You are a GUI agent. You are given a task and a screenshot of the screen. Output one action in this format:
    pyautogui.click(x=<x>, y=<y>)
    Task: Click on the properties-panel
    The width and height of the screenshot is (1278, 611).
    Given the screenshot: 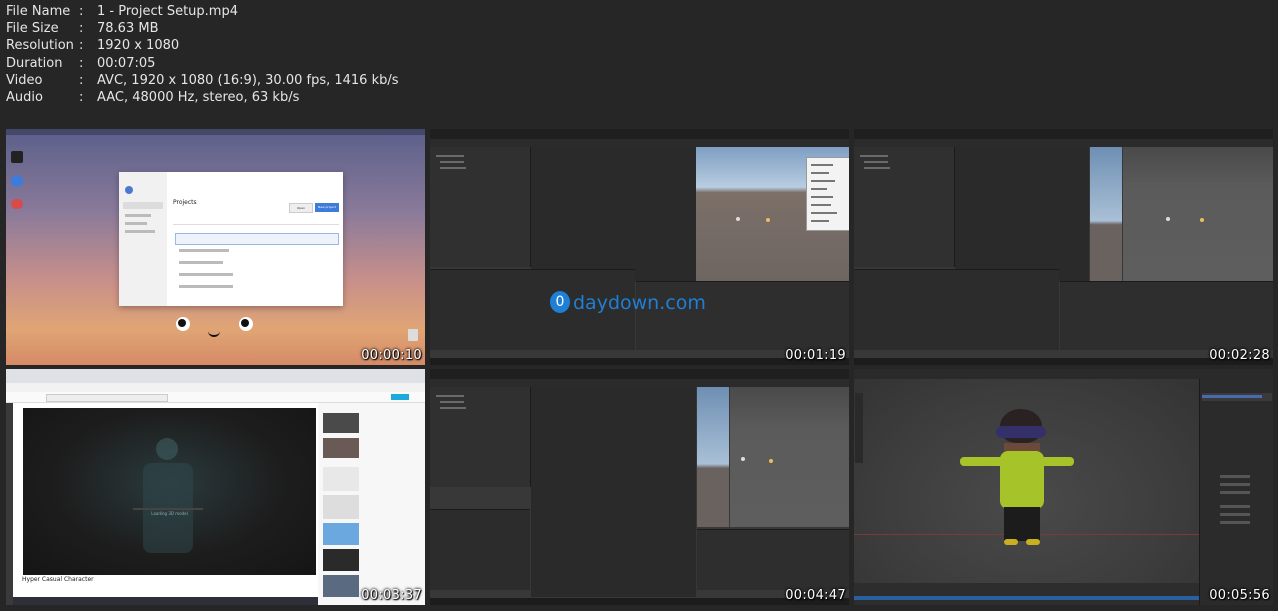 What is the action you would take?
    pyautogui.click(x=1236, y=492)
    